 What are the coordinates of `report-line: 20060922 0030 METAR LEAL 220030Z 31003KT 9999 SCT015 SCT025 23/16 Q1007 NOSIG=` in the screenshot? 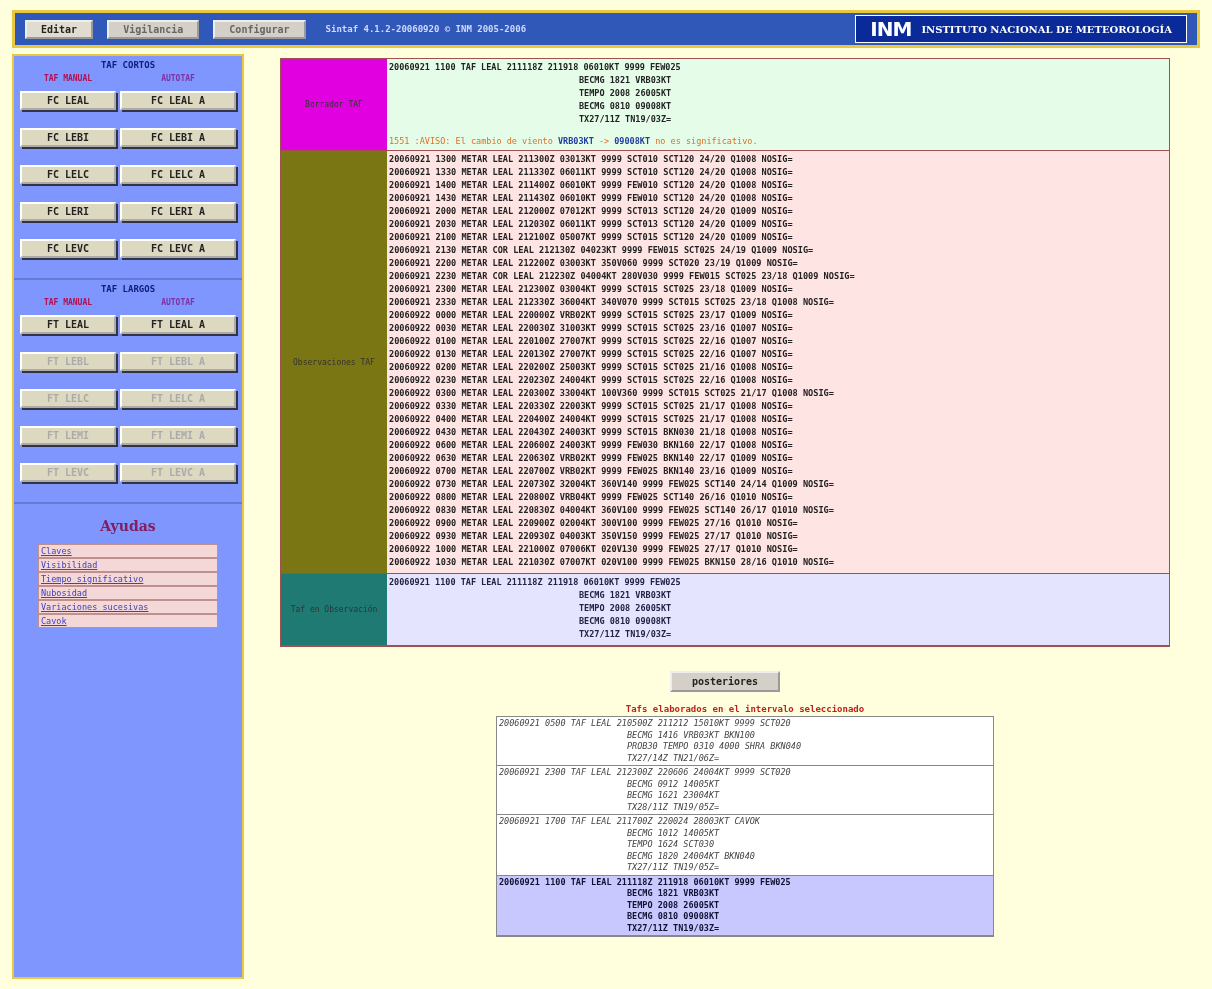 It's located at (591, 328).